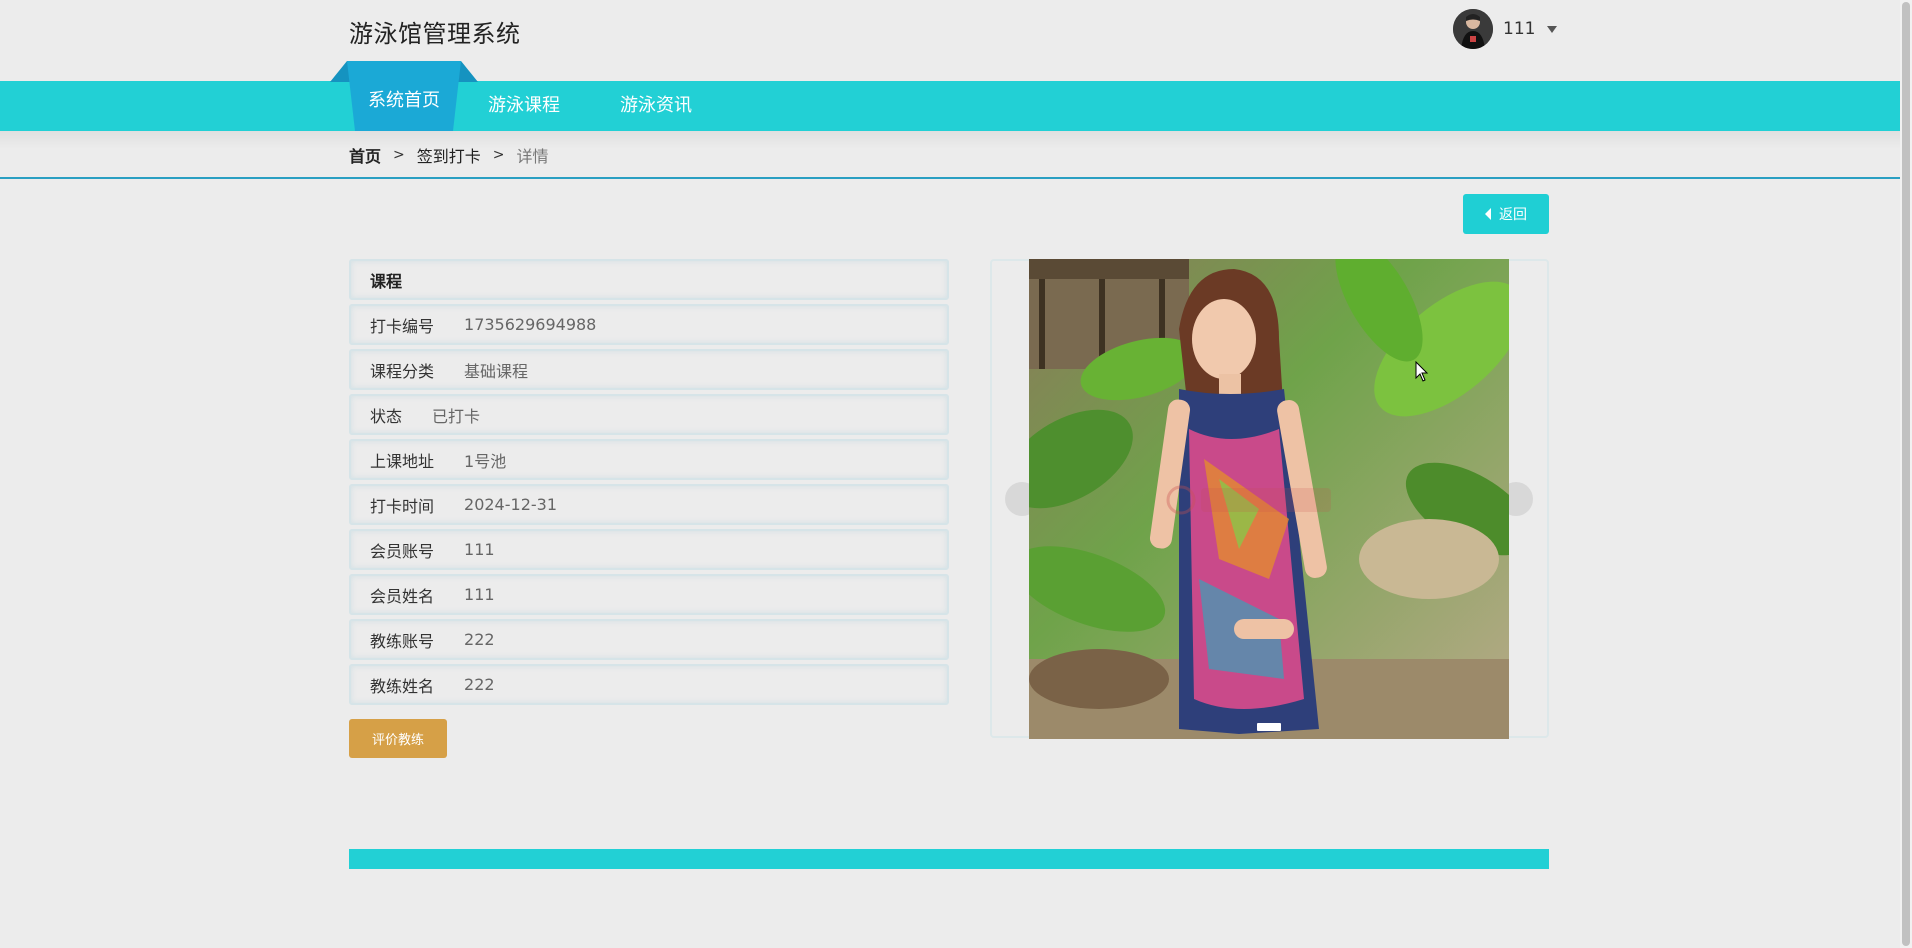  What do you see at coordinates (402, 641) in the screenshot?
I see `detail-label: 教练账号` at bounding box center [402, 641].